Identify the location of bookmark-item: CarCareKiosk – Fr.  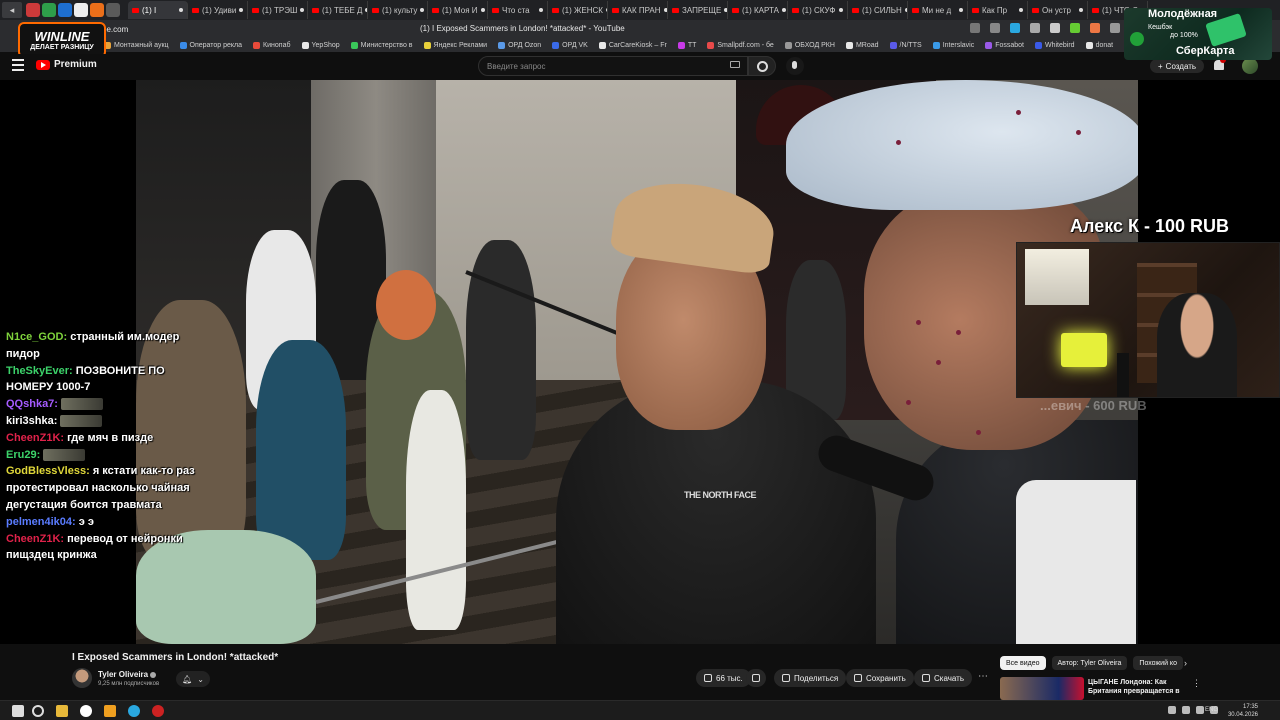
(632, 45).